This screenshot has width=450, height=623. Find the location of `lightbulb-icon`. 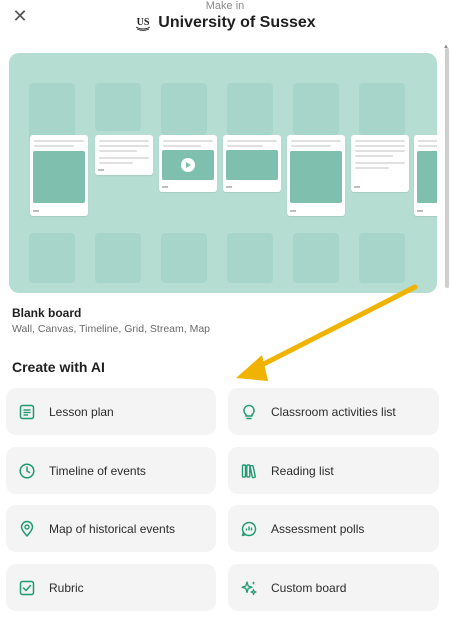

lightbulb-icon is located at coordinates (249, 412).